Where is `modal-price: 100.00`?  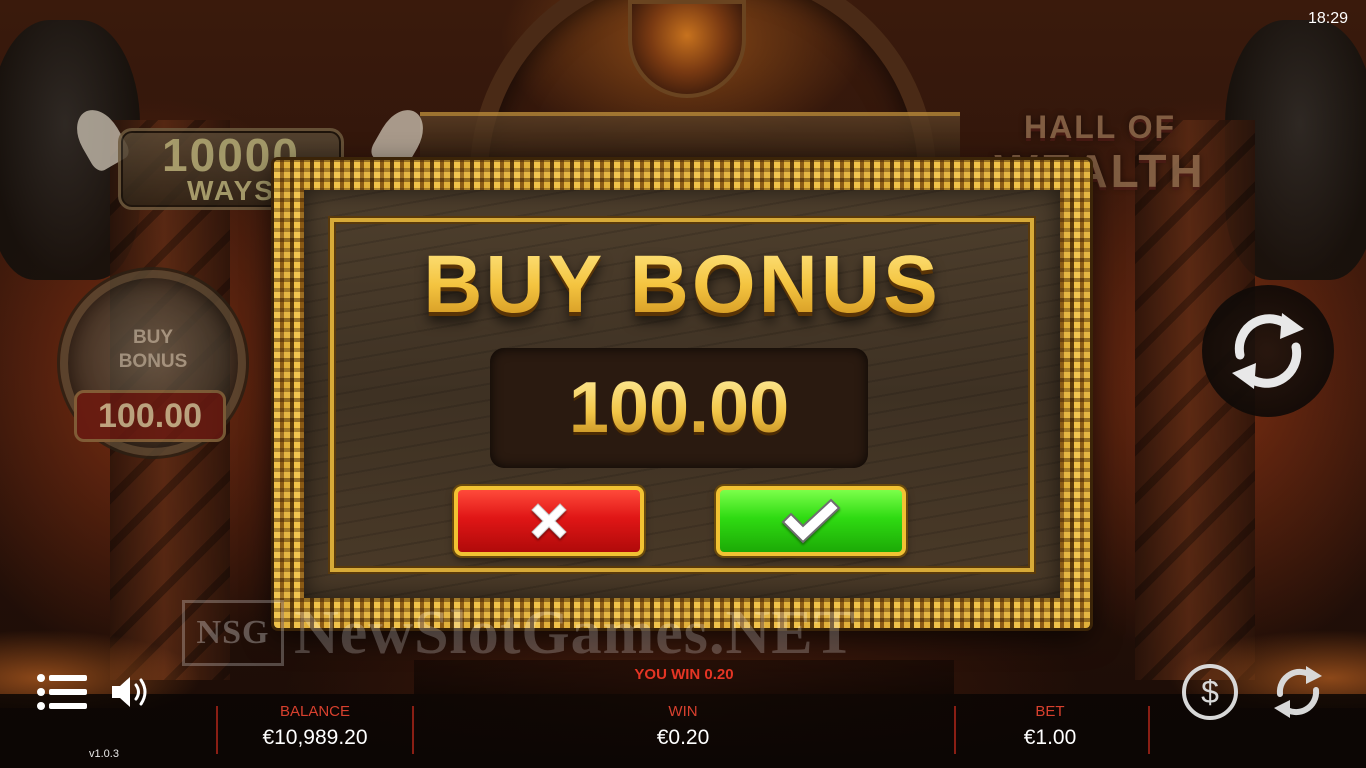 modal-price: 100.00 is located at coordinates (679, 408).